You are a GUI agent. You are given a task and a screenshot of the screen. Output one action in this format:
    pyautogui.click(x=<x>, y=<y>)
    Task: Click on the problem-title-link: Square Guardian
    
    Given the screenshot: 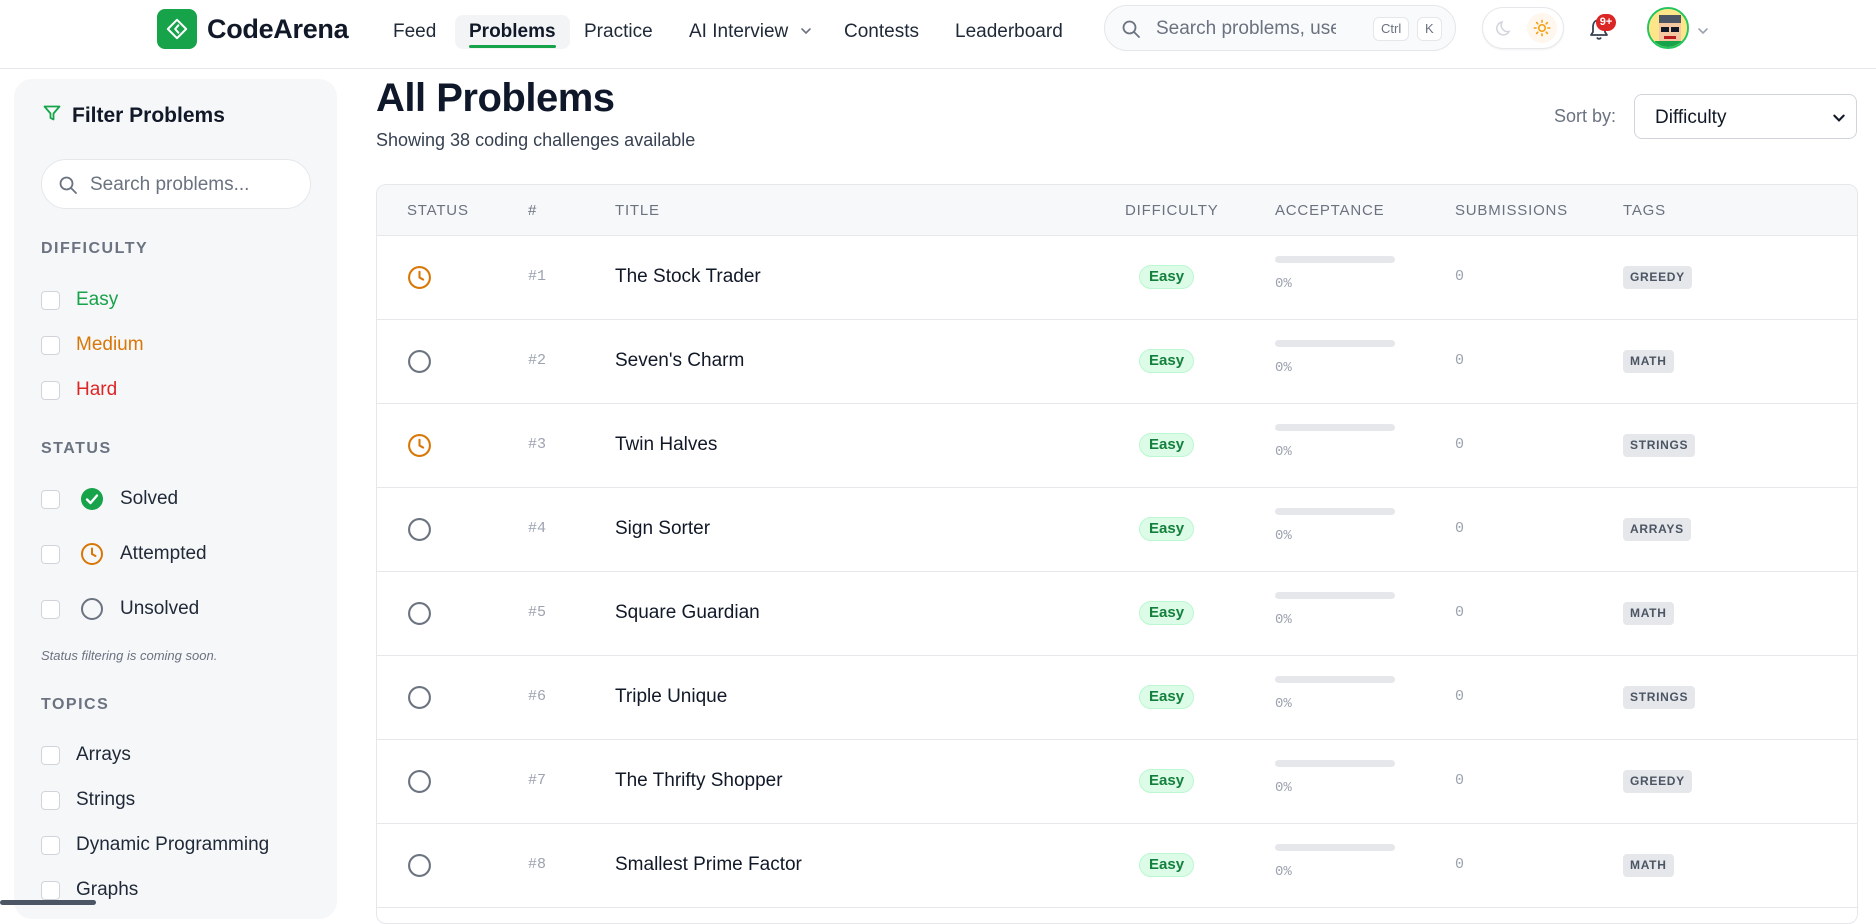 What is the action you would take?
    pyautogui.click(x=687, y=613)
    